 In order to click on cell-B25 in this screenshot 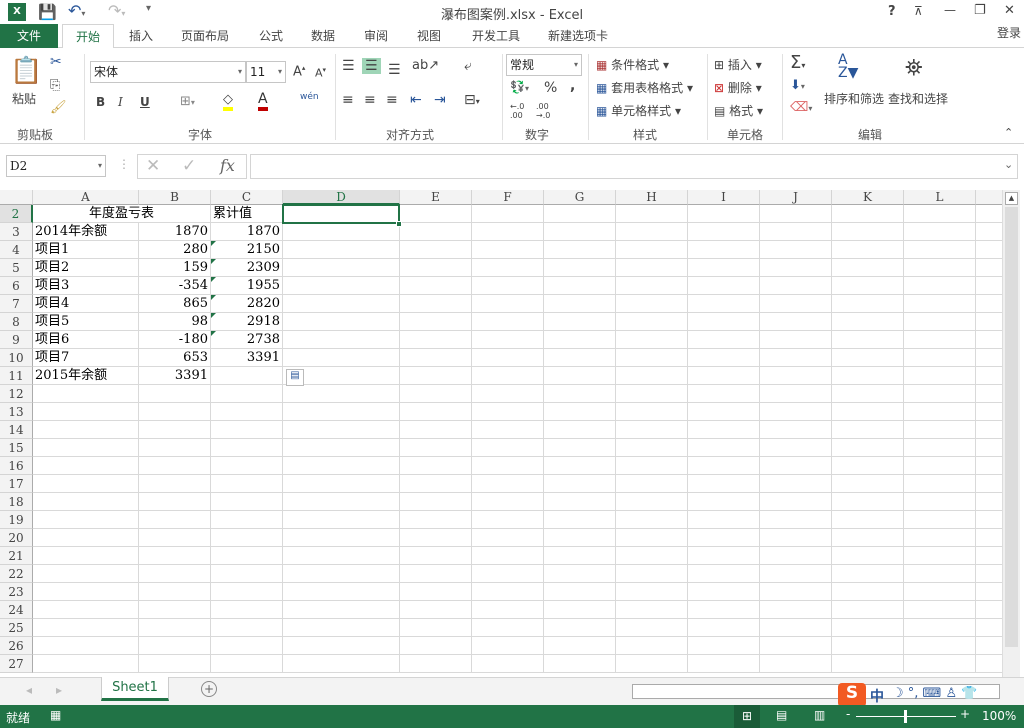, I will do `click(175, 628)`.